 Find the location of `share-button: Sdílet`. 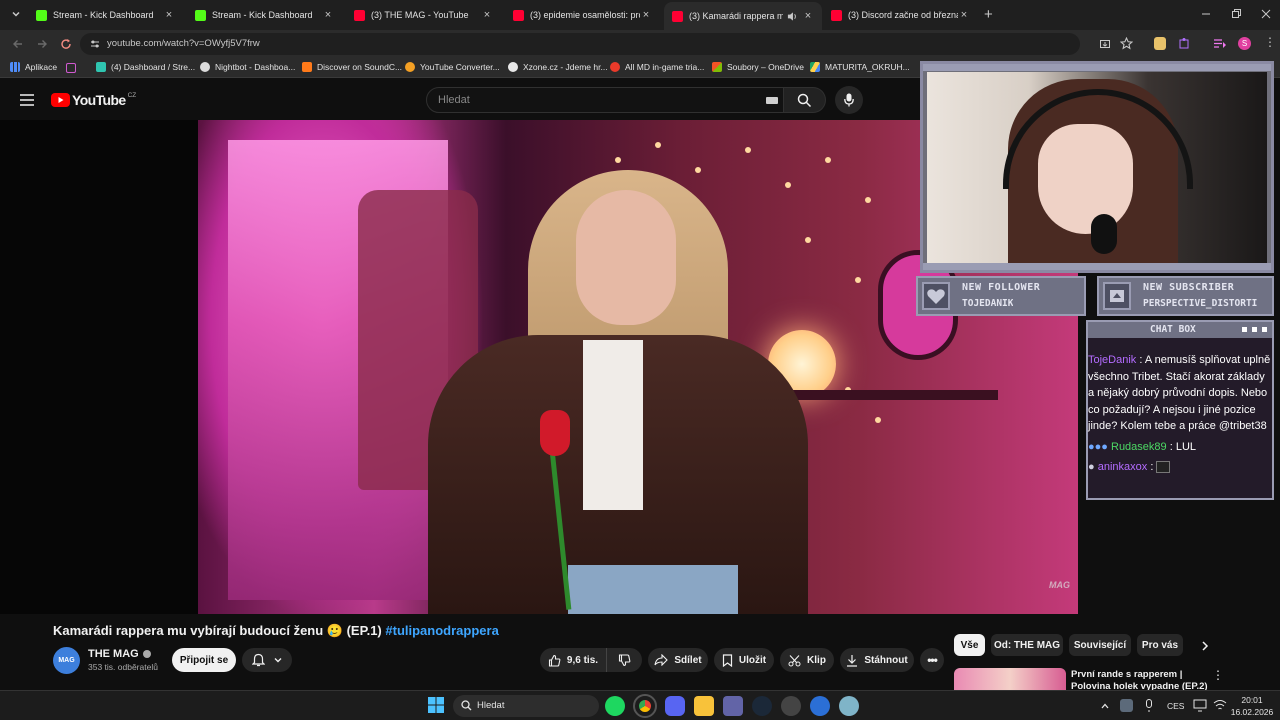

share-button: Sdílet is located at coordinates (678, 660).